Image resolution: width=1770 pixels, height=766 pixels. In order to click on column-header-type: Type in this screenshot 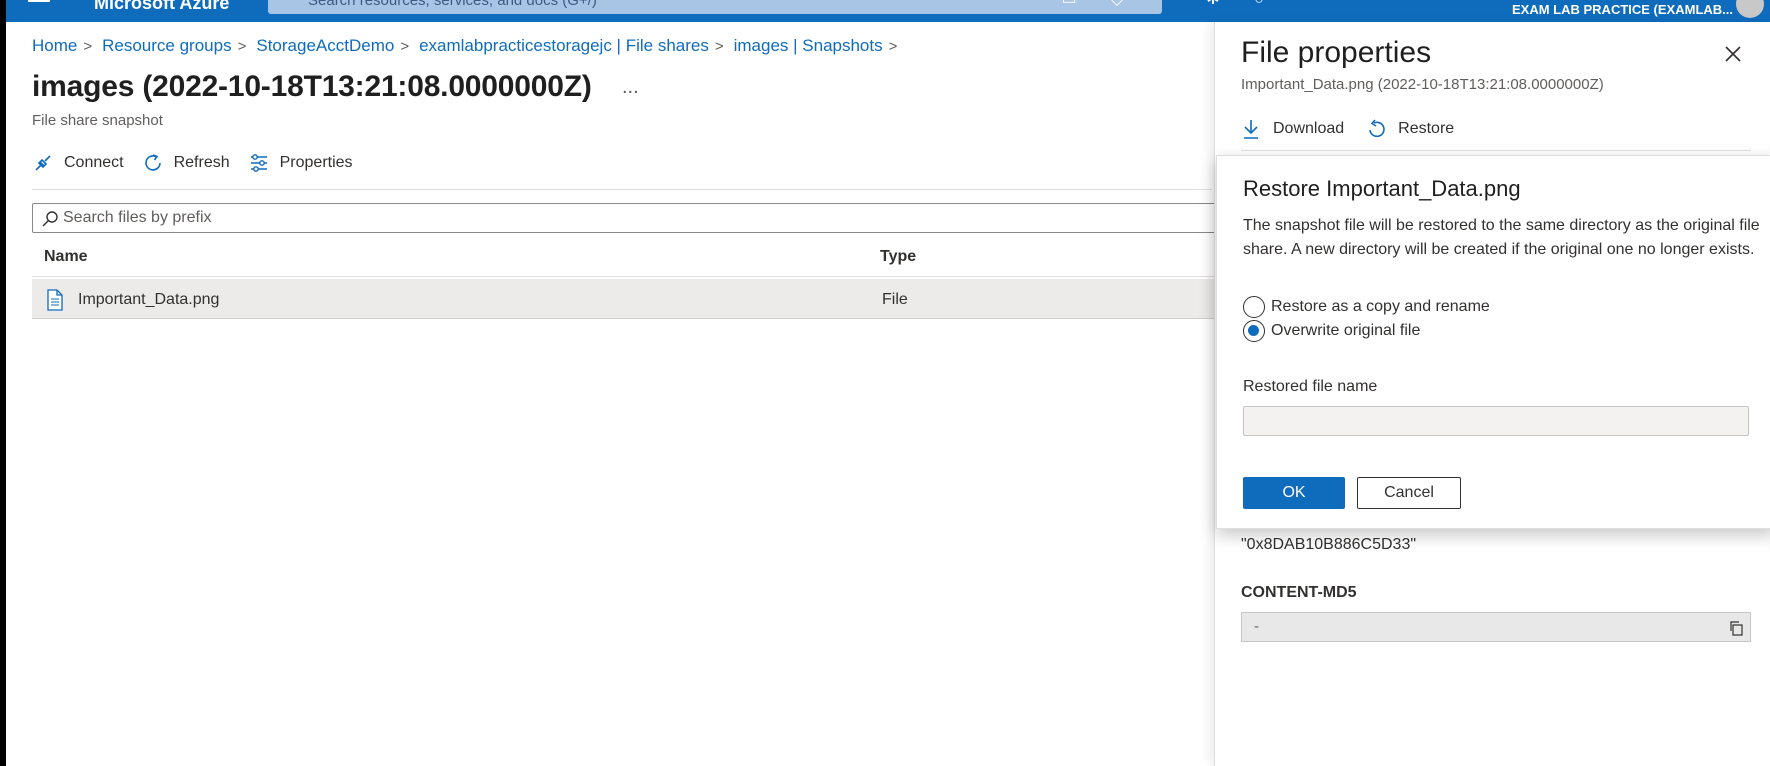, I will do `click(898, 257)`.